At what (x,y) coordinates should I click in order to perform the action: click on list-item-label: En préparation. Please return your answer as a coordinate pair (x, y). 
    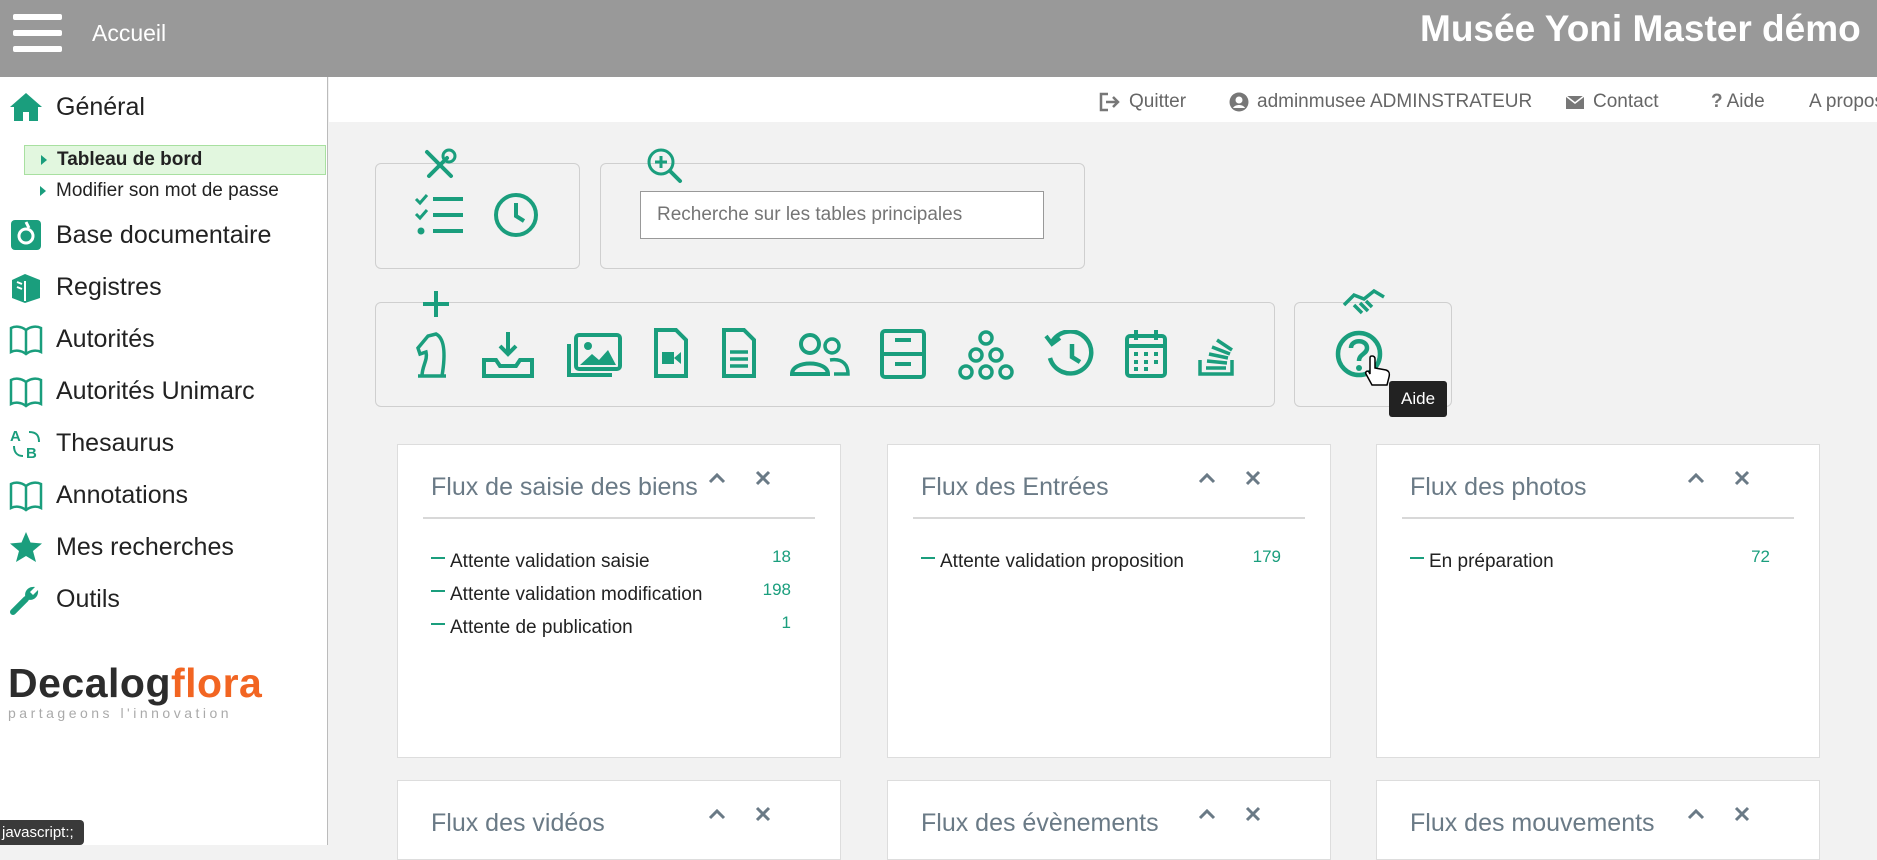
    Looking at the image, I should click on (1491, 561).